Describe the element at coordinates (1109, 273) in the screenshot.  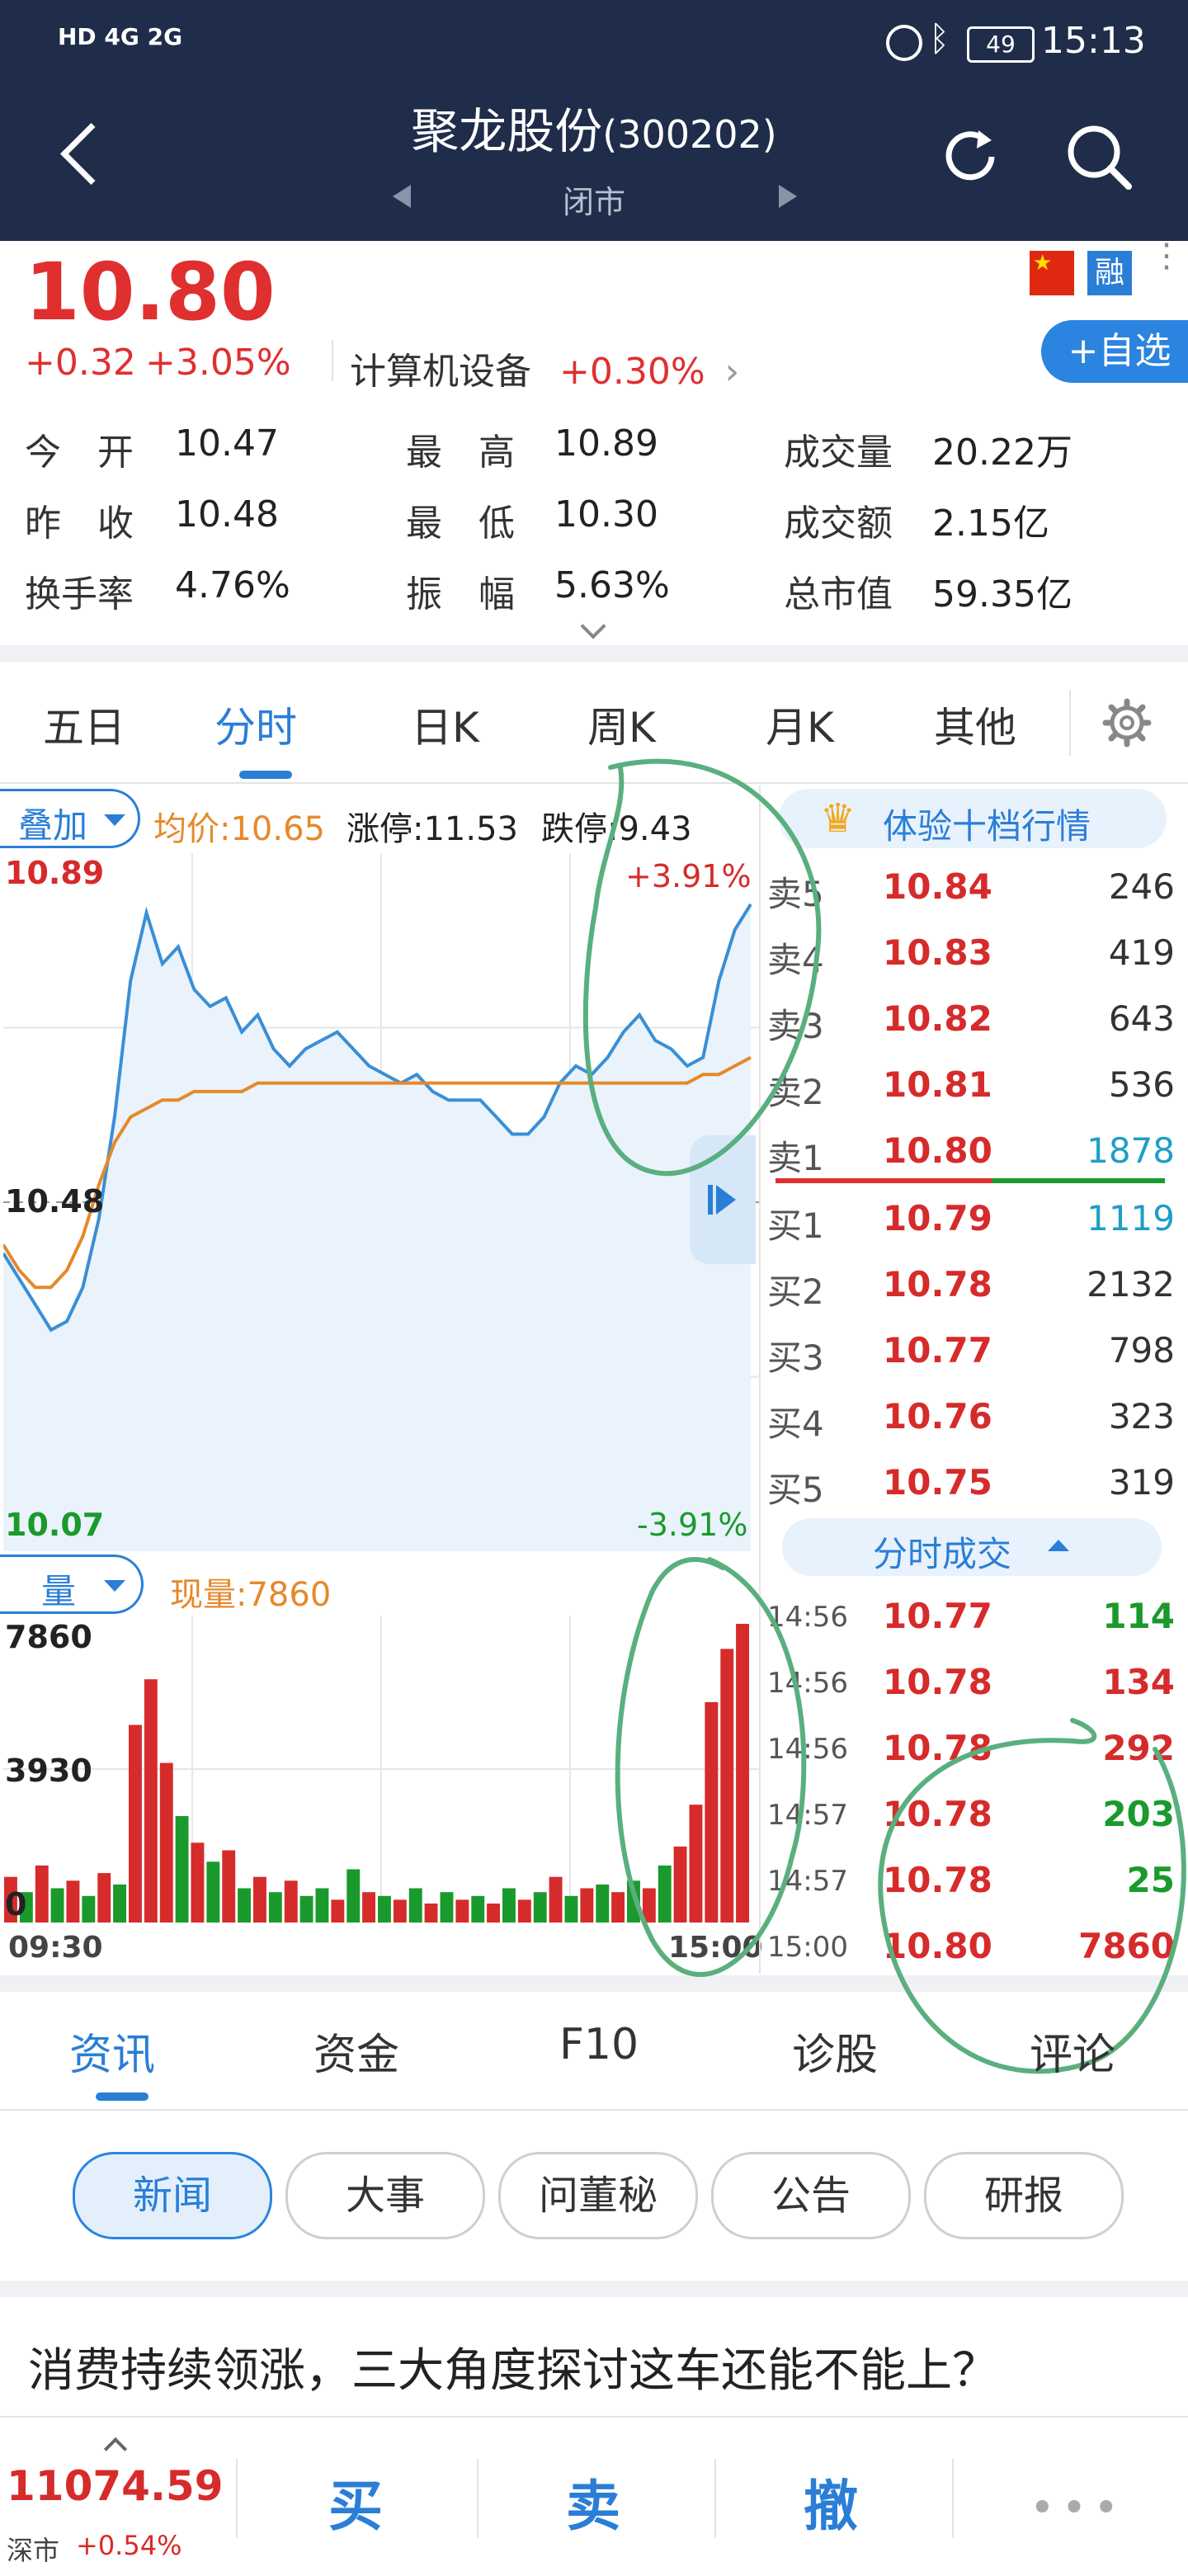
I see `margin-badge: 融` at that location.